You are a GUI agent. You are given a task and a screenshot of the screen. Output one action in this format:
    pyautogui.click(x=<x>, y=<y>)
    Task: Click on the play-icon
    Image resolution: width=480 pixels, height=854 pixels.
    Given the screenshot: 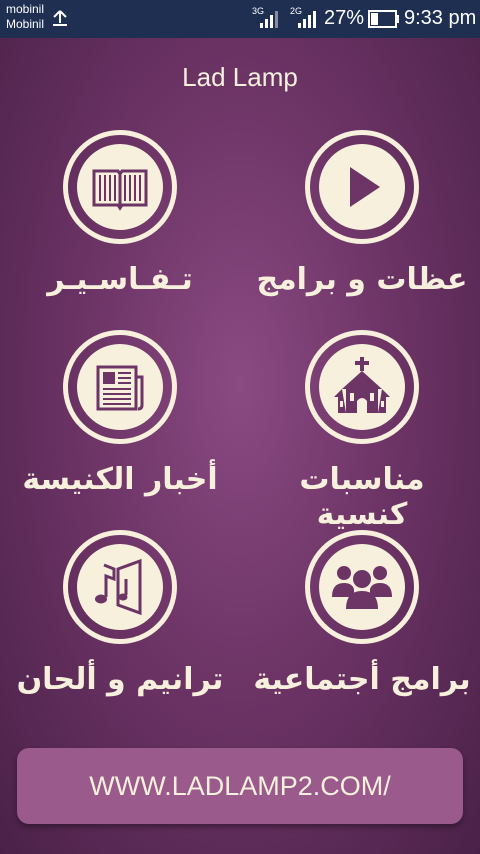 What is the action you would take?
    pyautogui.click(x=365, y=187)
    